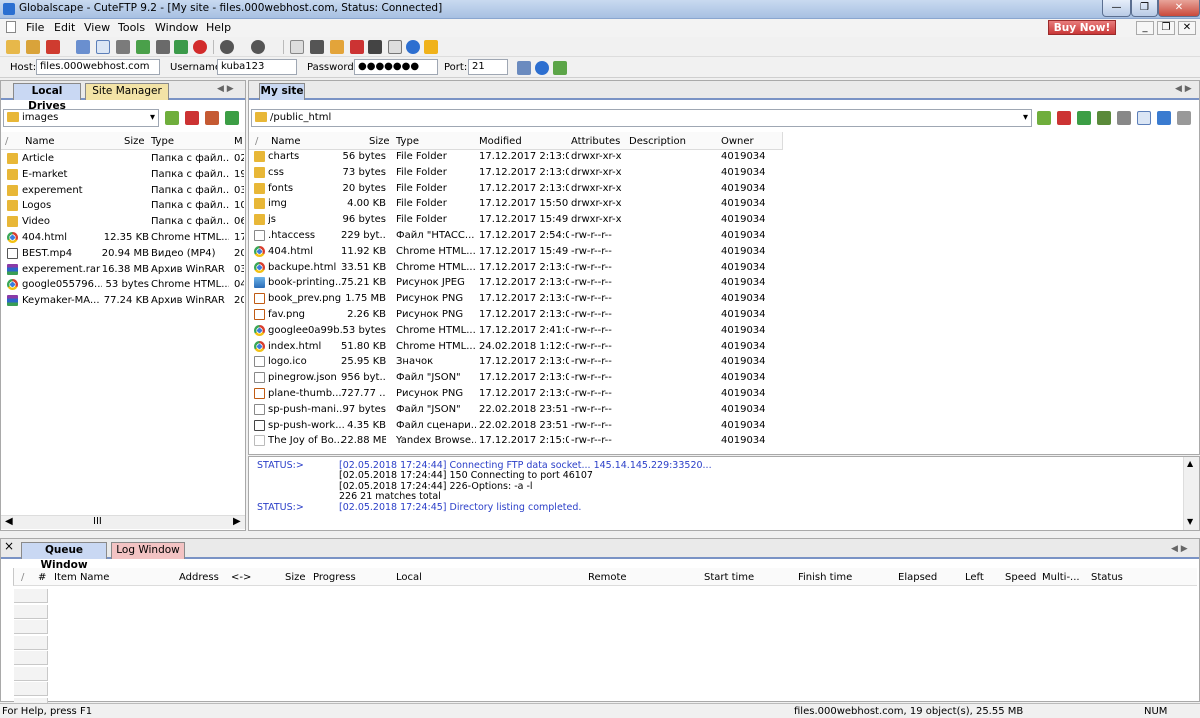 This screenshot has height=718, width=1200. What do you see at coordinates (97, 27) in the screenshot?
I see `menu-view: View` at bounding box center [97, 27].